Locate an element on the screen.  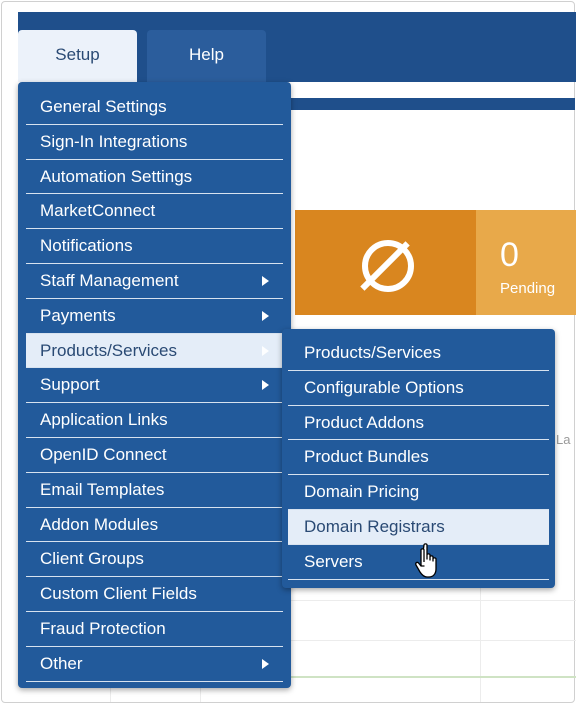
hand-cursor-icon is located at coordinates (426, 560).